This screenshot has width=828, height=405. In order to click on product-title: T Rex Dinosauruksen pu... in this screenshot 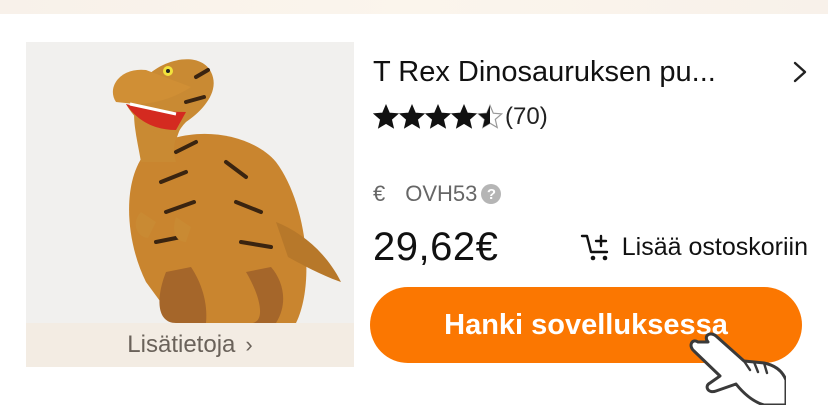, I will do `click(544, 71)`.